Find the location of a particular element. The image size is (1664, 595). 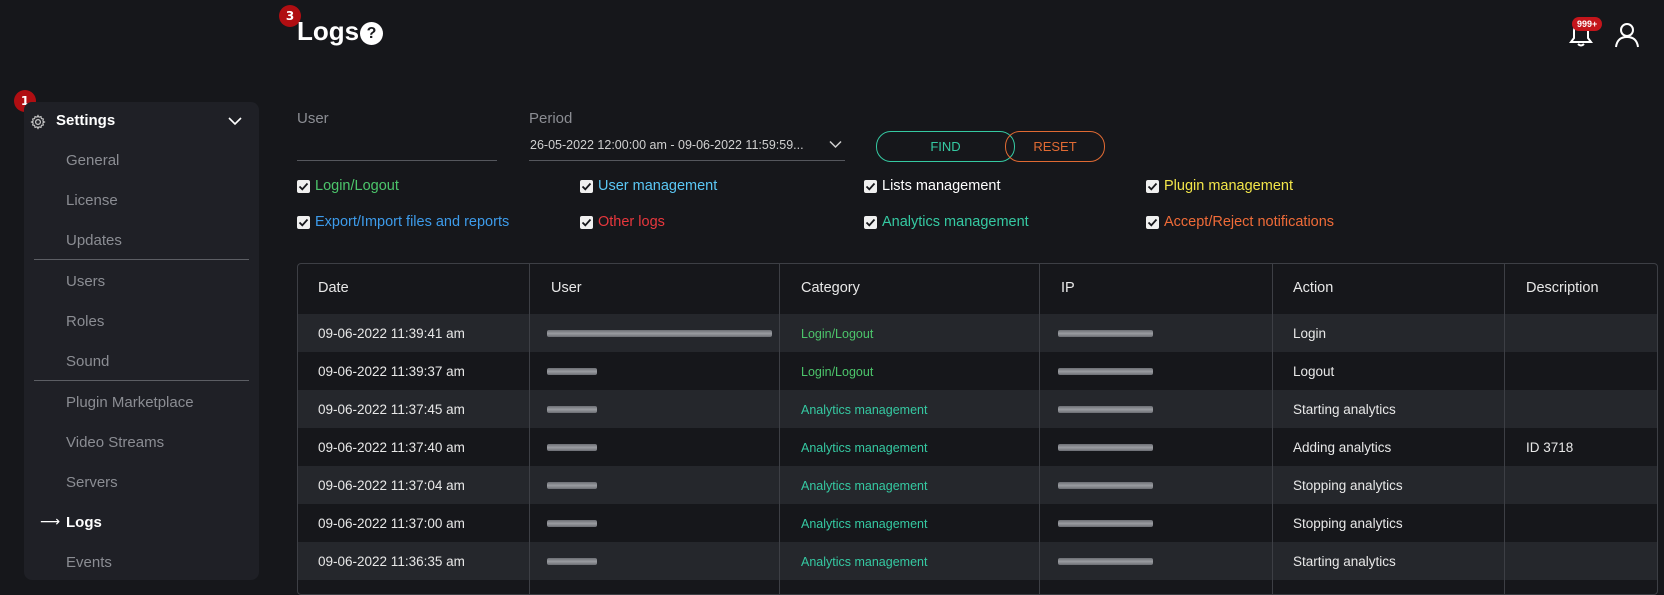

cell-date: 09-06-2022 11:36:35 am is located at coordinates (391, 561).